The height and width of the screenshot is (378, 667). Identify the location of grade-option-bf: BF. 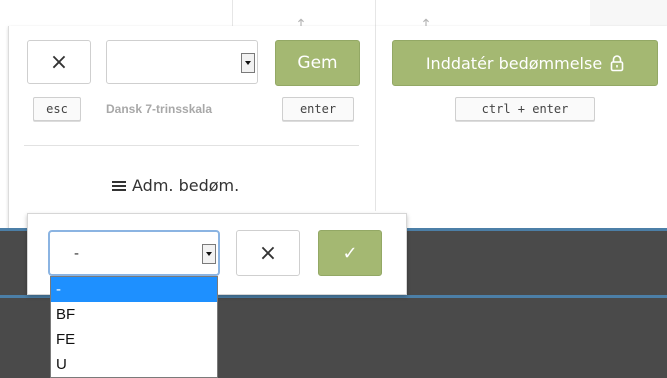
(134, 314).